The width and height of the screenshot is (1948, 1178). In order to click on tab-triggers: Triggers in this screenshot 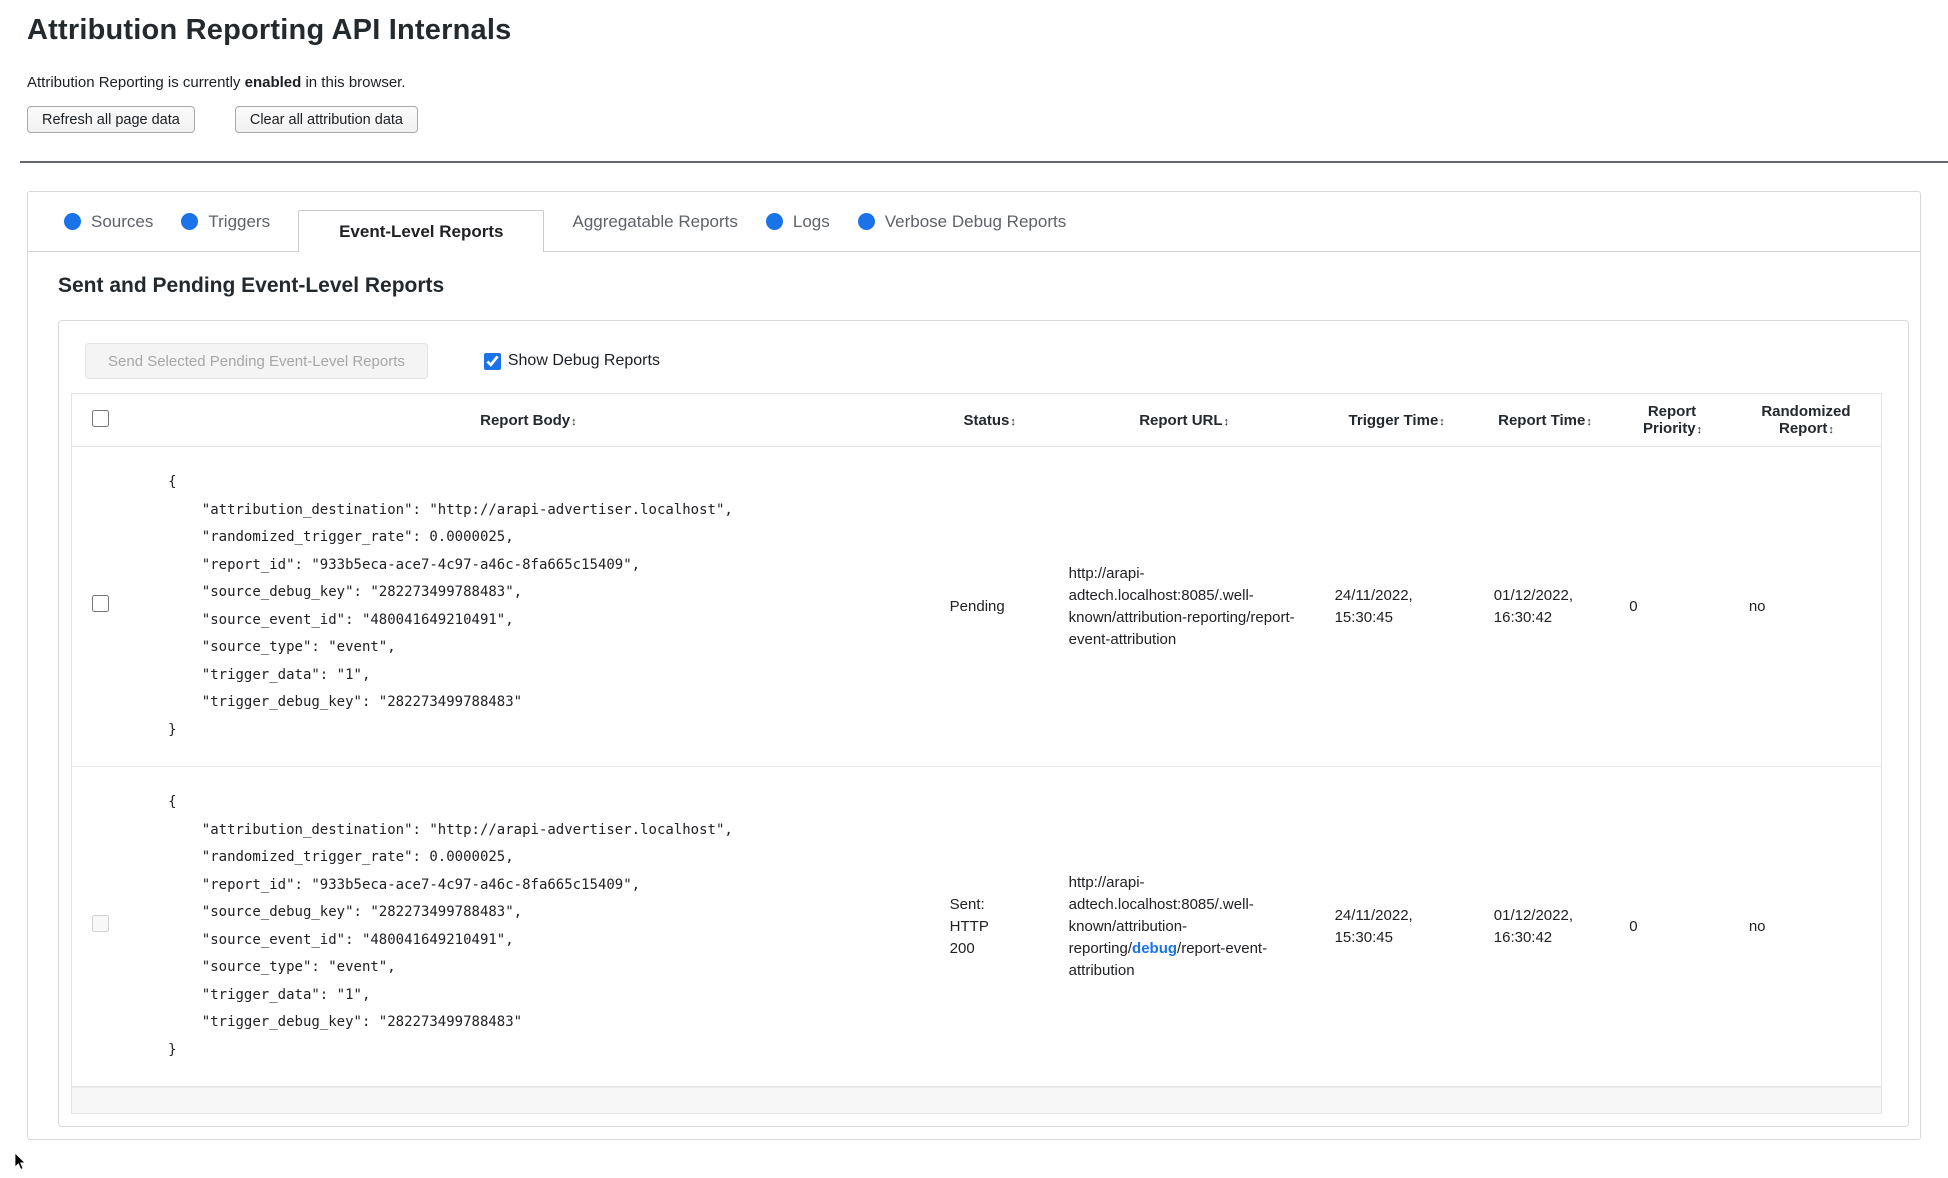, I will do `click(225, 222)`.